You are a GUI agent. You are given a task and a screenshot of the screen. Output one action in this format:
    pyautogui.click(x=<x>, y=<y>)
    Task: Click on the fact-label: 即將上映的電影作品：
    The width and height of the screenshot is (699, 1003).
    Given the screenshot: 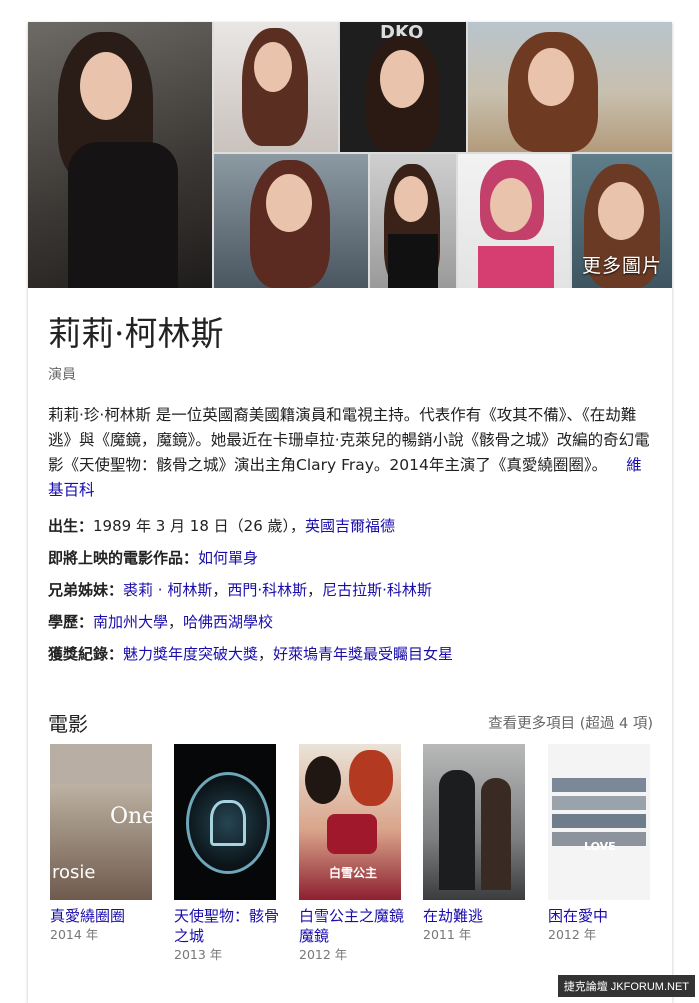 What is the action you would take?
    pyautogui.click(x=123, y=558)
    